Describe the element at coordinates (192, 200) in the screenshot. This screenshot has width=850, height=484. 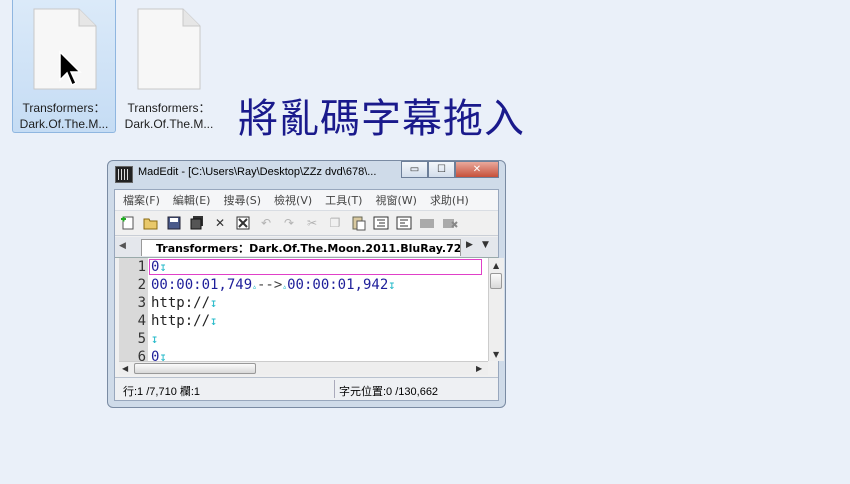
I see `menu-edit: 編輯(E)` at that location.